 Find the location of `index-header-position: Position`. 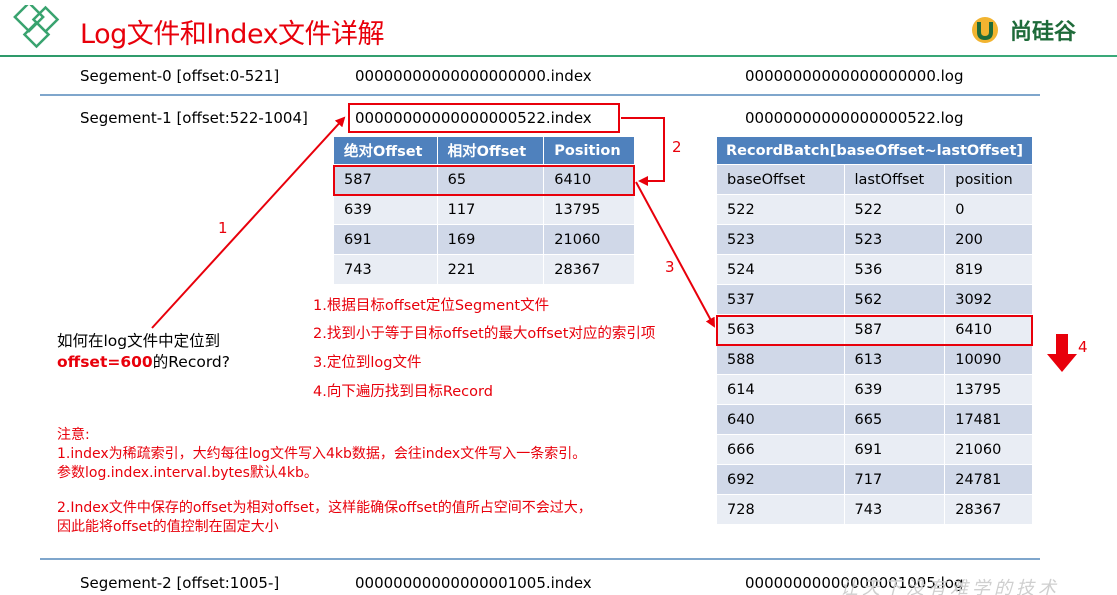

index-header-position: Position is located at coordinates (589, 150).